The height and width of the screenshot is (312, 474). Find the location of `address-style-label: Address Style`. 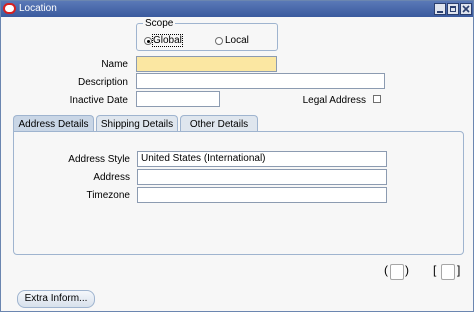

address-style-label: Address Style is located at coordinates (99, 159).